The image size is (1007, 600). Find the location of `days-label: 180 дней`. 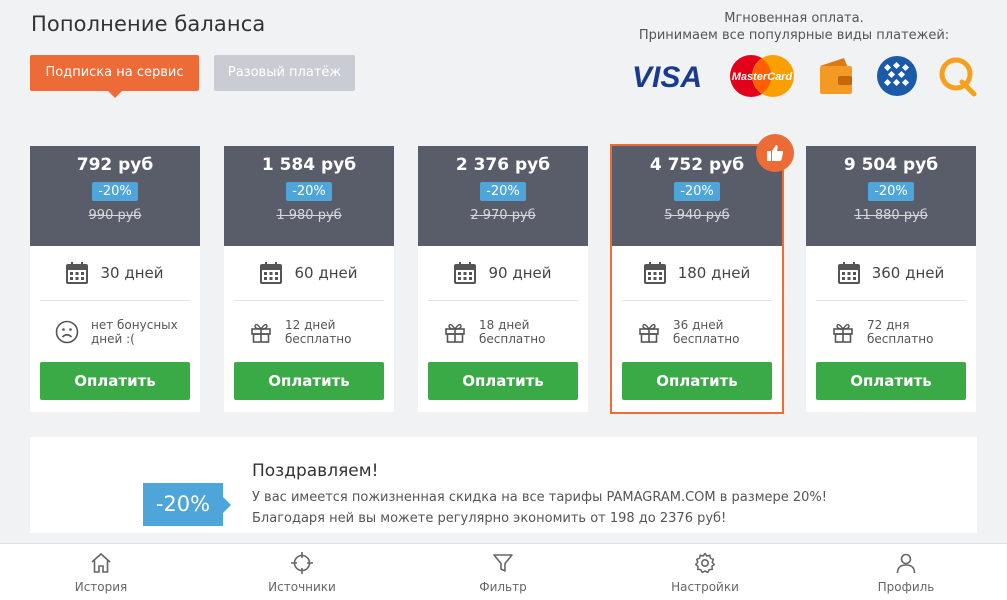

days-label: 180 дней is located at coordinates (714, 273).